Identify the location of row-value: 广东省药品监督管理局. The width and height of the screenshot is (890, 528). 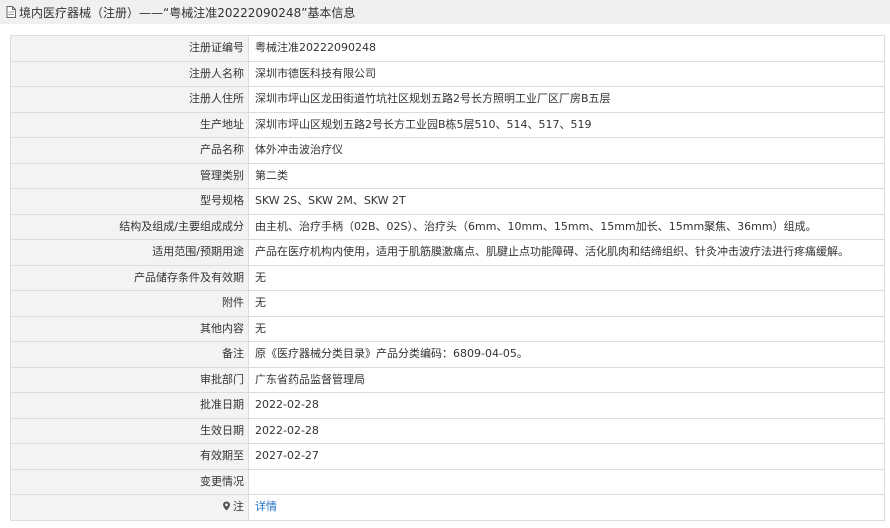
(566, 379).